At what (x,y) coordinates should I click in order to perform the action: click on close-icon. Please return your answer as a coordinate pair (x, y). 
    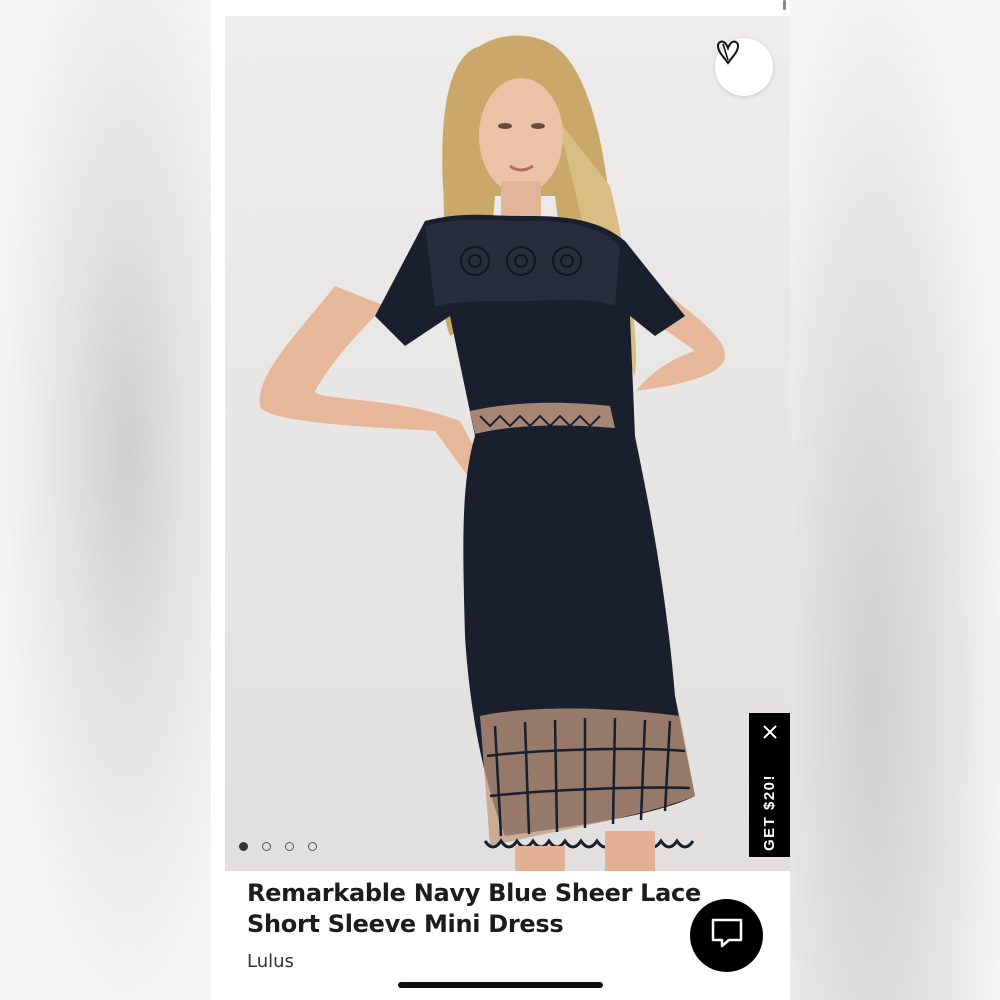
    Looking at the image, I should click on (770, 732).